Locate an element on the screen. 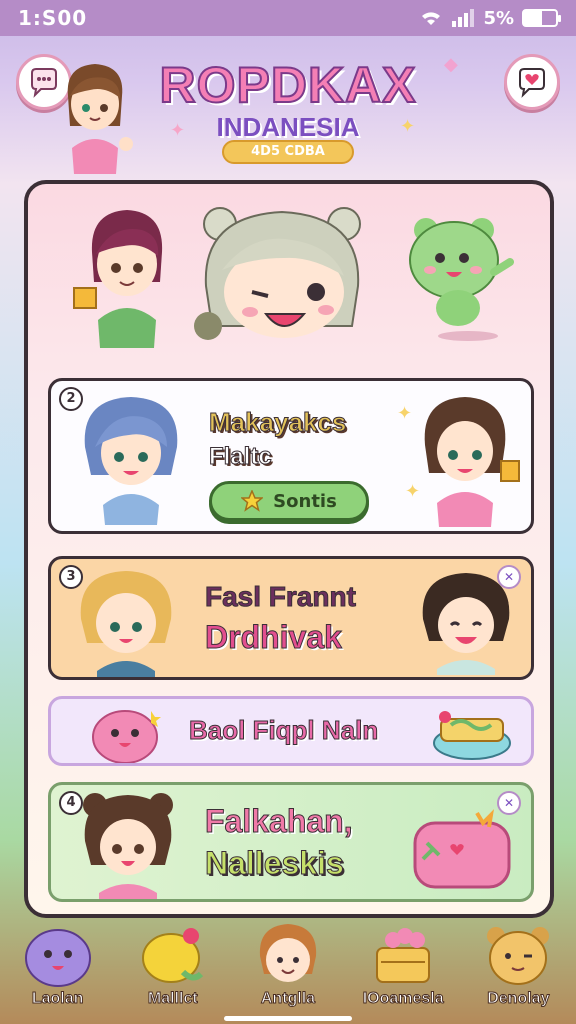  feature-card-3: Baol Fiqpl Naln is located at coordinates (291, 731).